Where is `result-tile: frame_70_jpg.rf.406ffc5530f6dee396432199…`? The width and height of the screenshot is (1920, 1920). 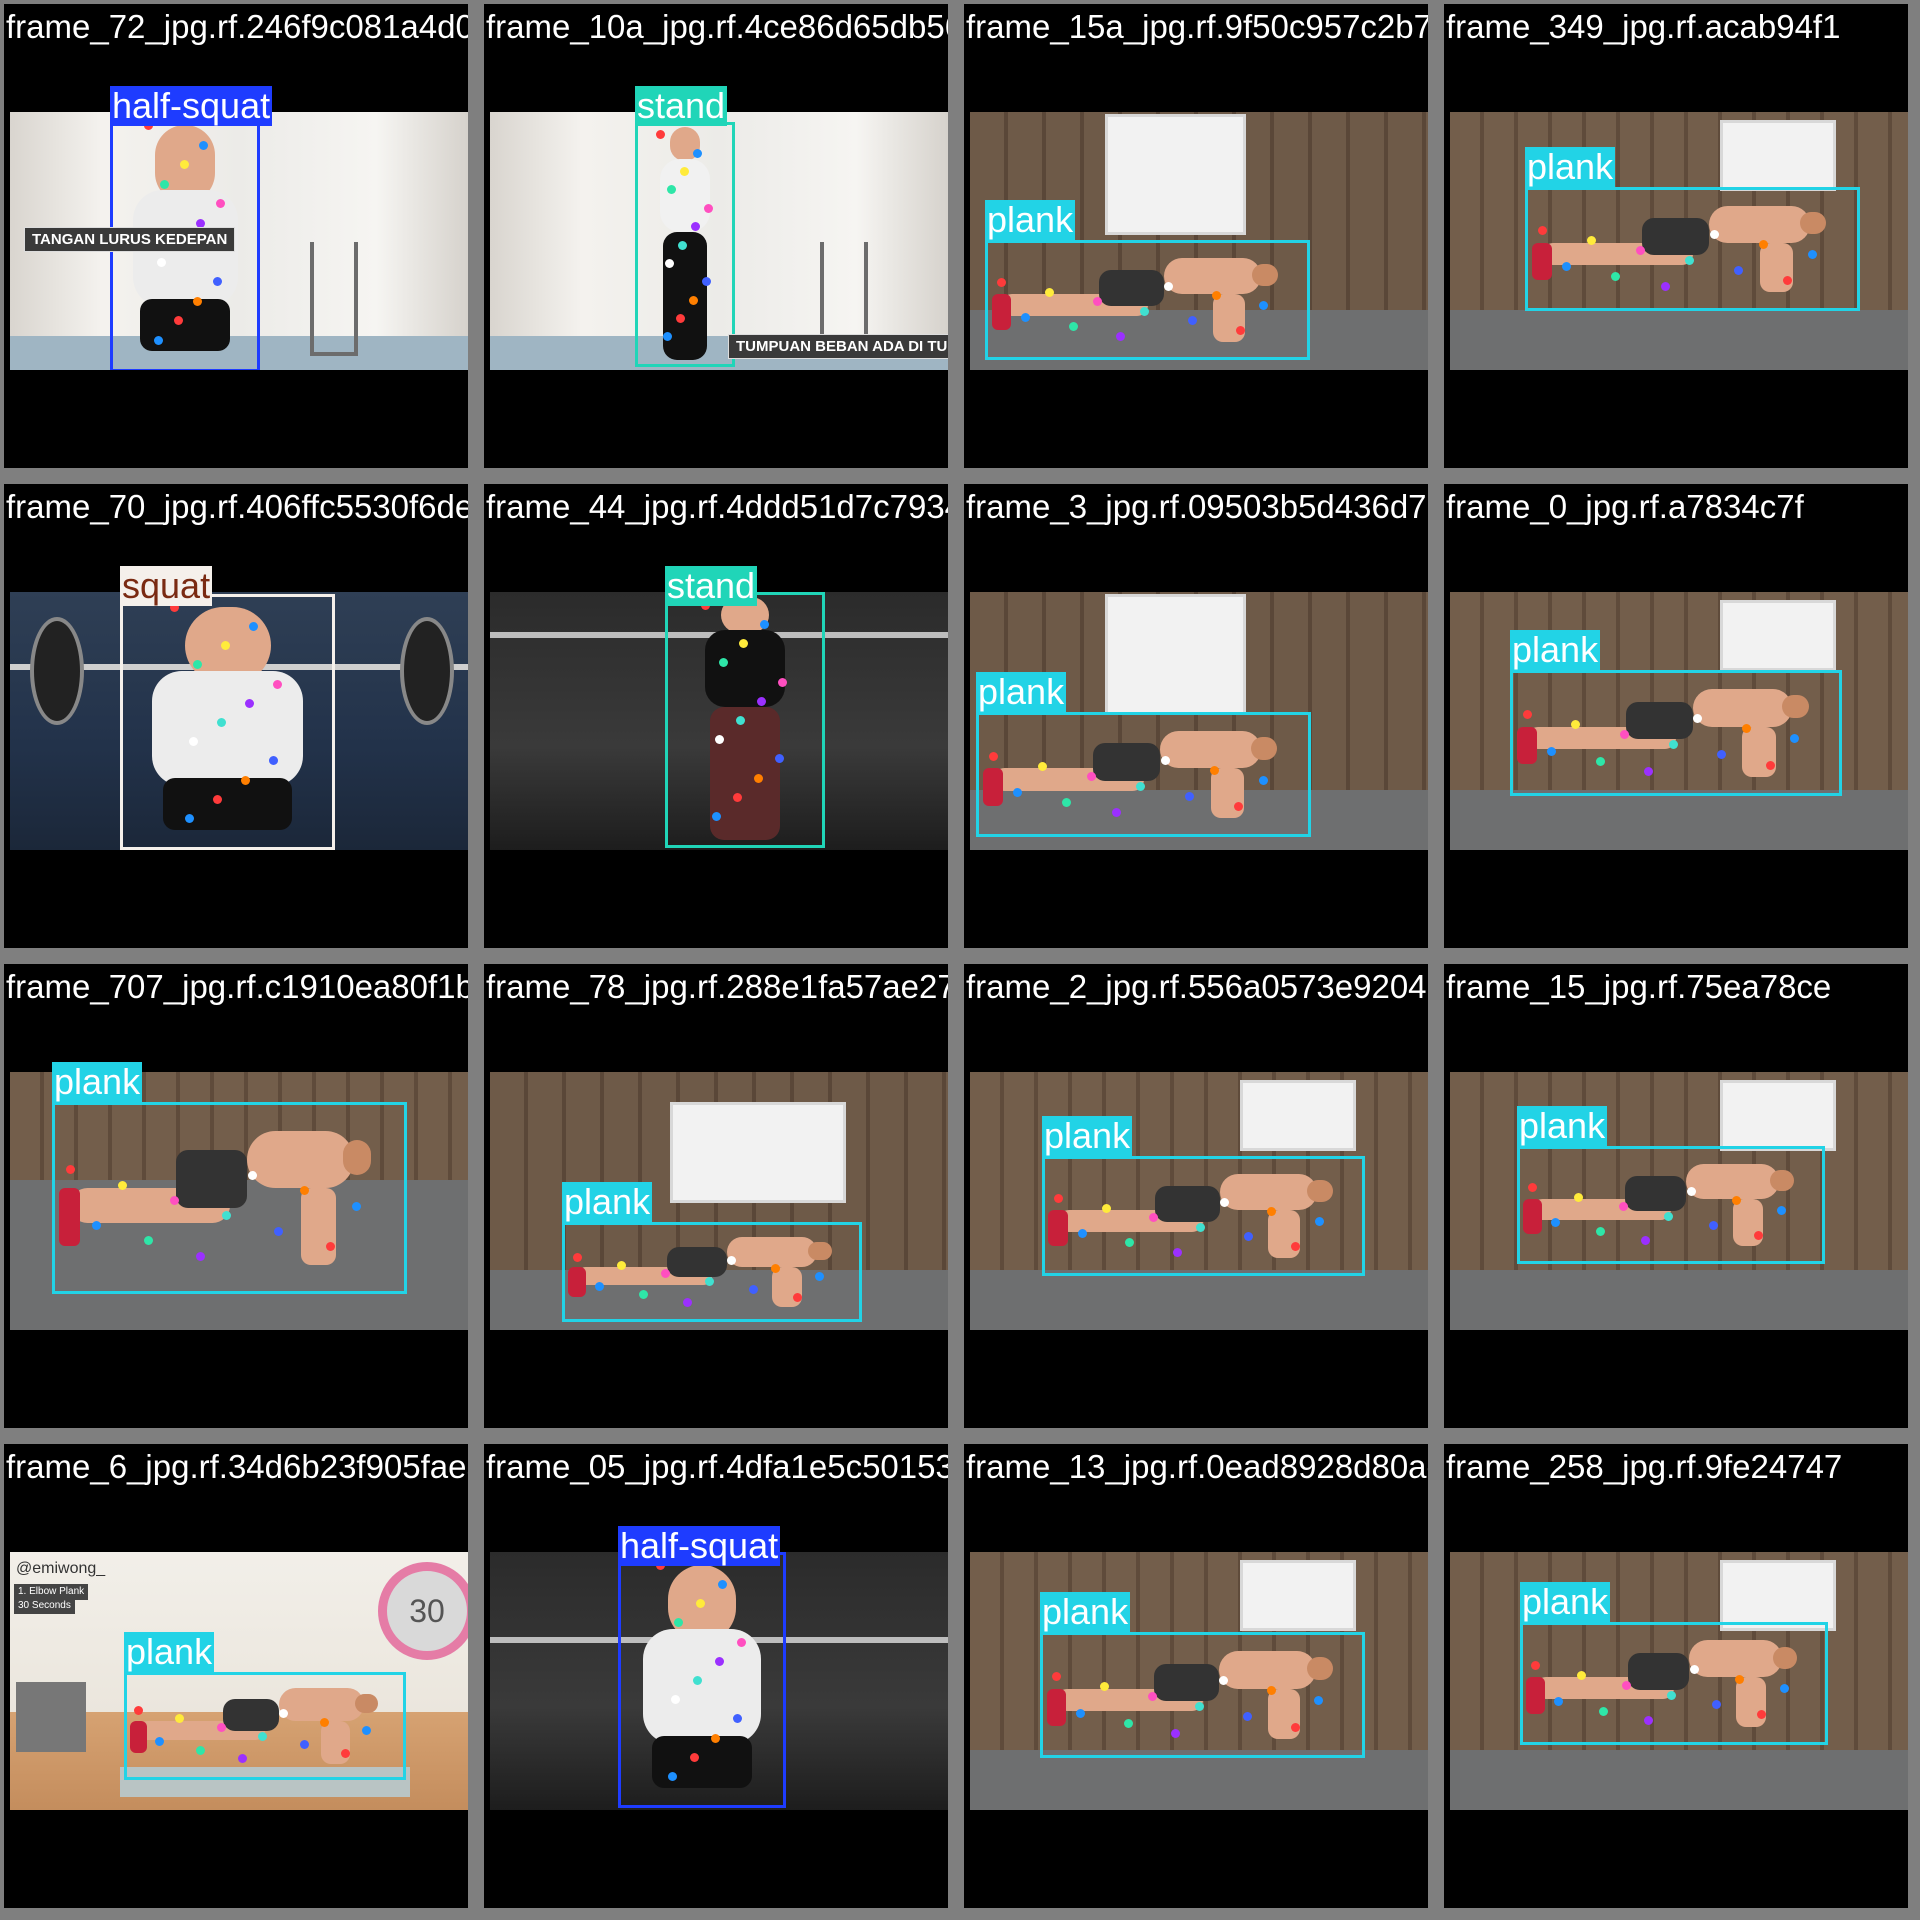
result-tile: frame_70_jpg.rf.406ffc5530f6dee396432199… is located at coordinates (236, 716).